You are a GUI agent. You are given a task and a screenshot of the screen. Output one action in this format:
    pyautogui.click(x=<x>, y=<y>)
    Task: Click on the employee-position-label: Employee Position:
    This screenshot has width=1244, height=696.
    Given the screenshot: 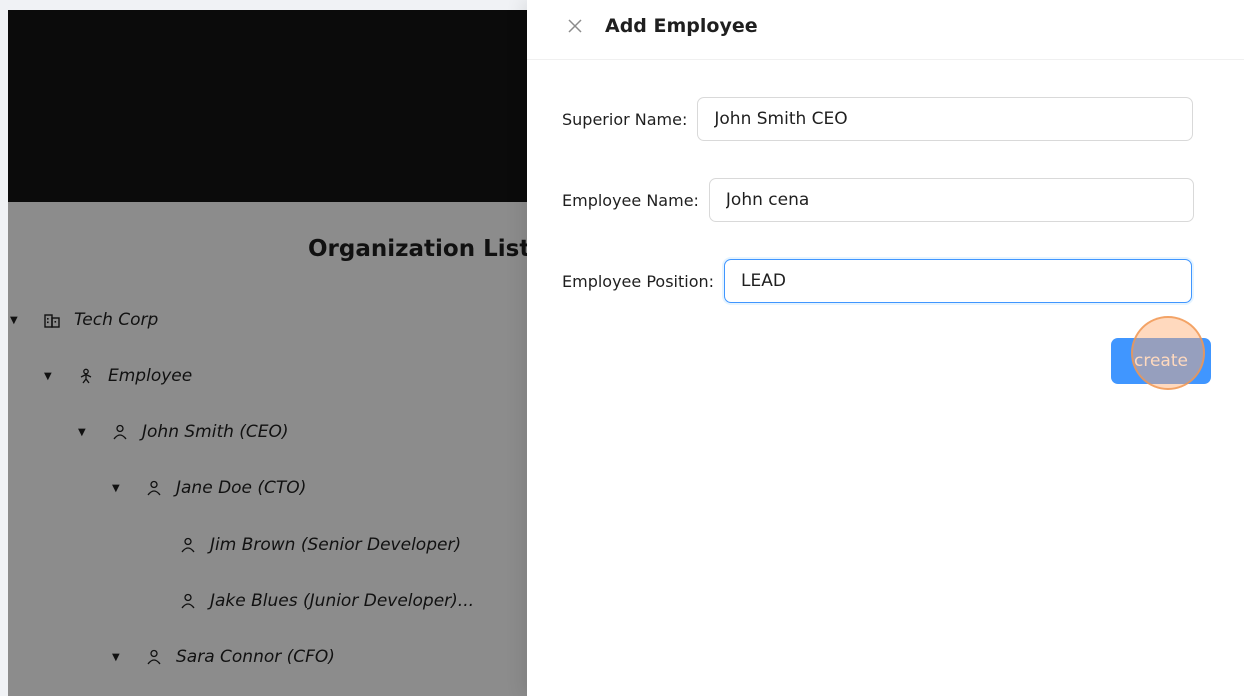 What is the action you would take?
    pyautogui.click(x=638, y=281)
    